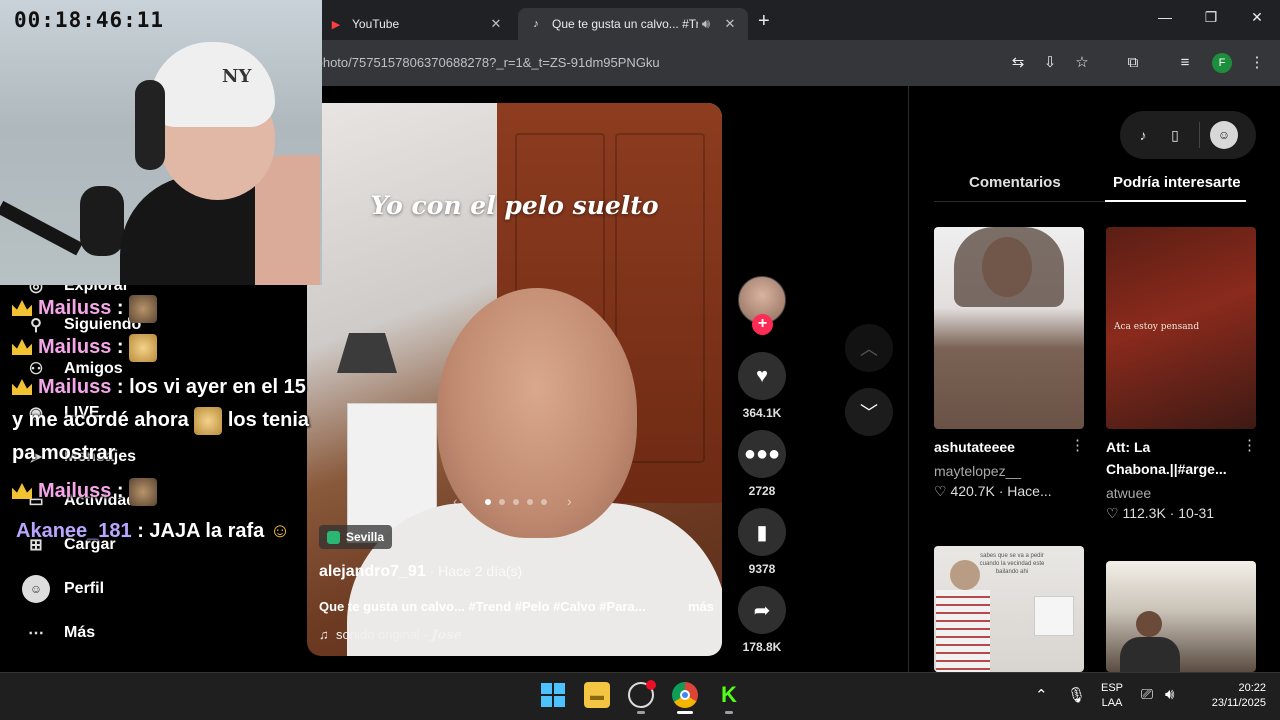  Describe the element at coordinates (416, 24) in the screenshot. I see `tab-youtube: ▶ YouTube ✕` at that location.